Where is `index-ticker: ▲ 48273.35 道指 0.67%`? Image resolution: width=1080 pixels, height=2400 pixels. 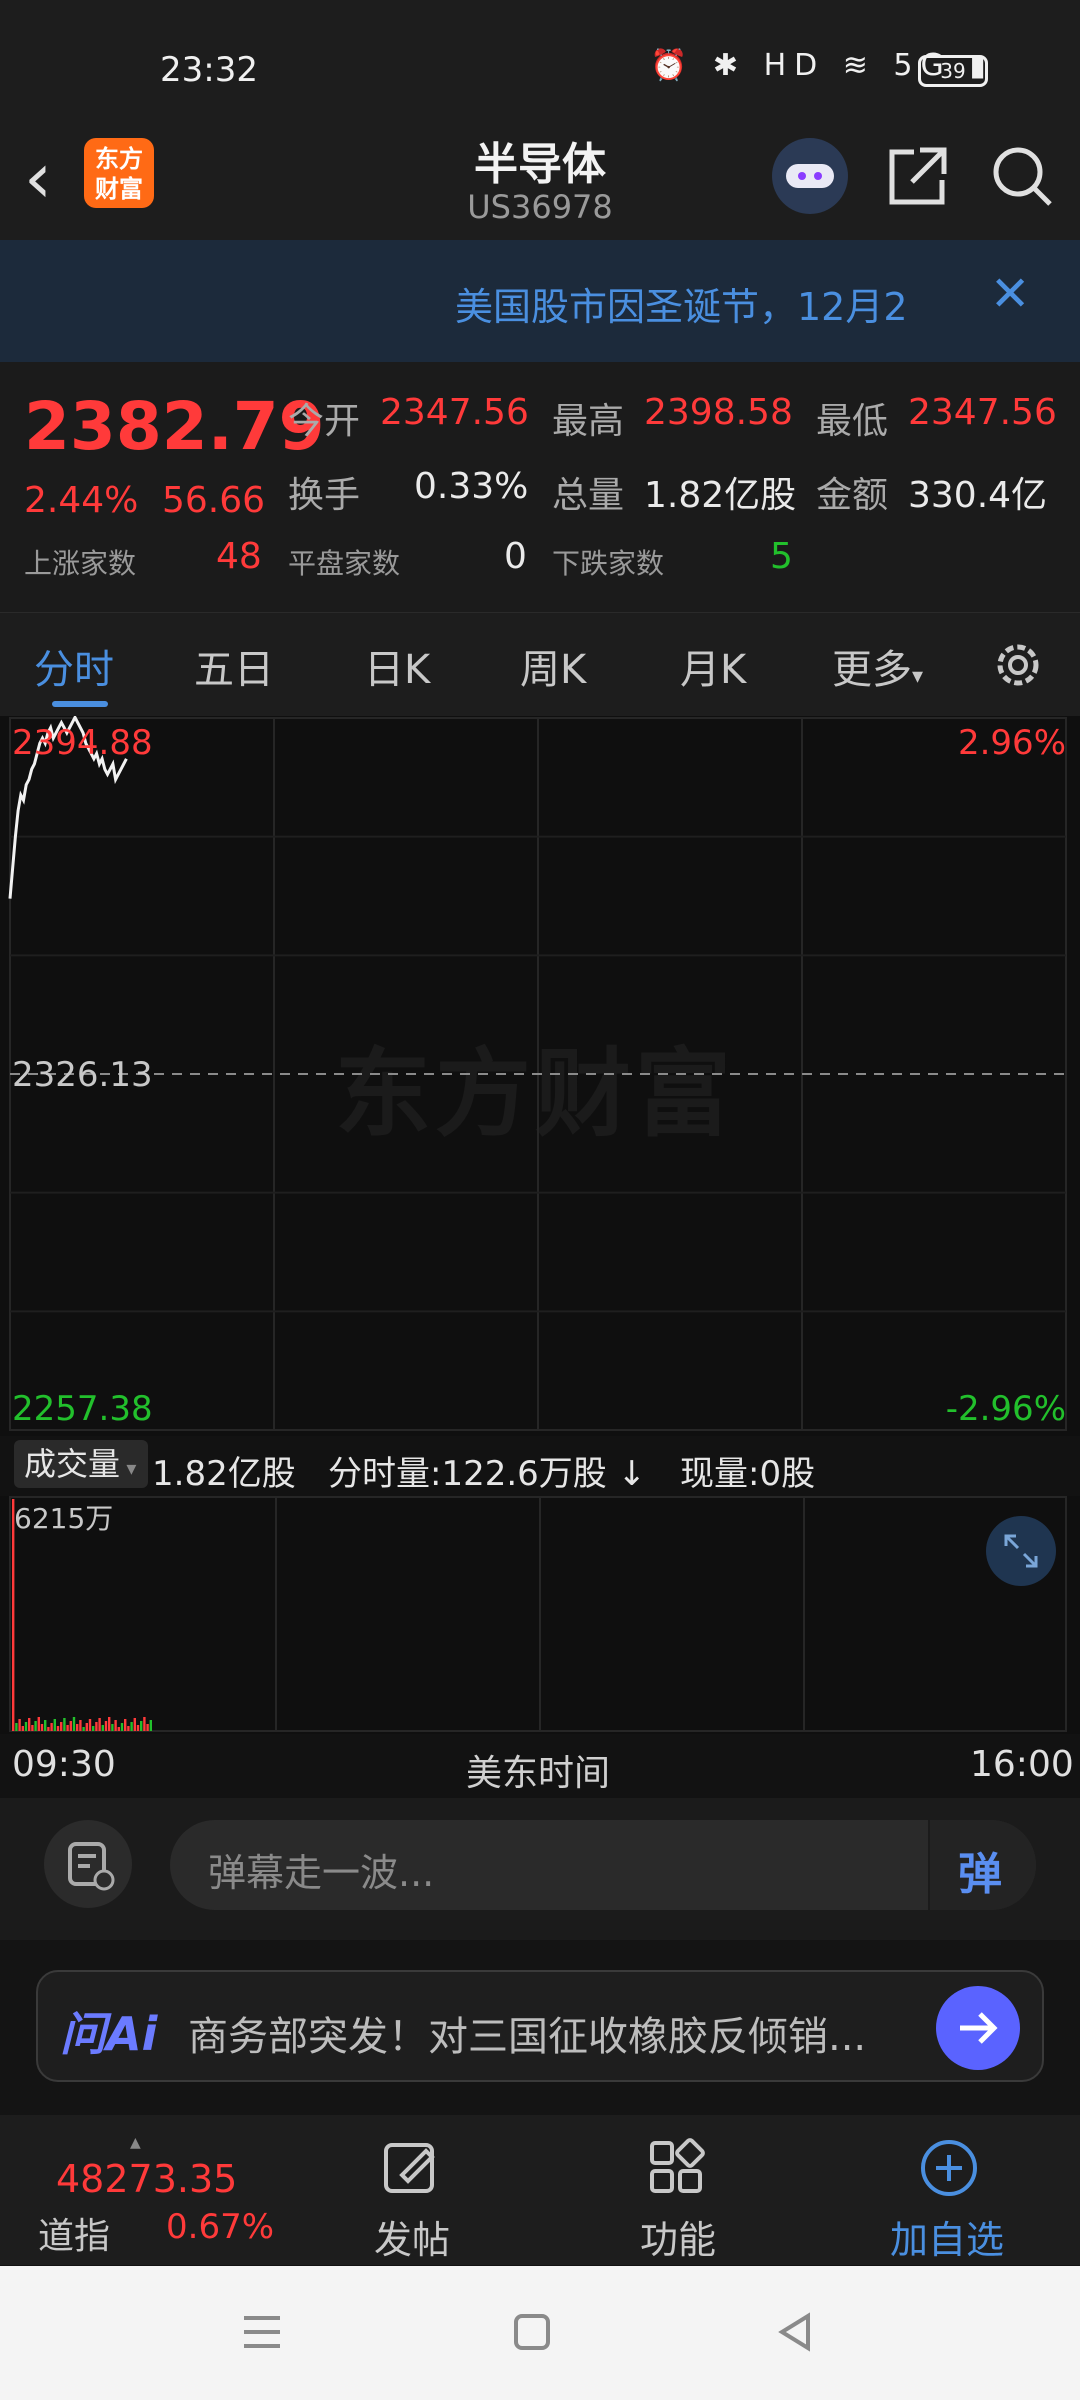
index-ticker: ▲ 48273.35 道指 0.67% is located at coordinates (137, 2190).